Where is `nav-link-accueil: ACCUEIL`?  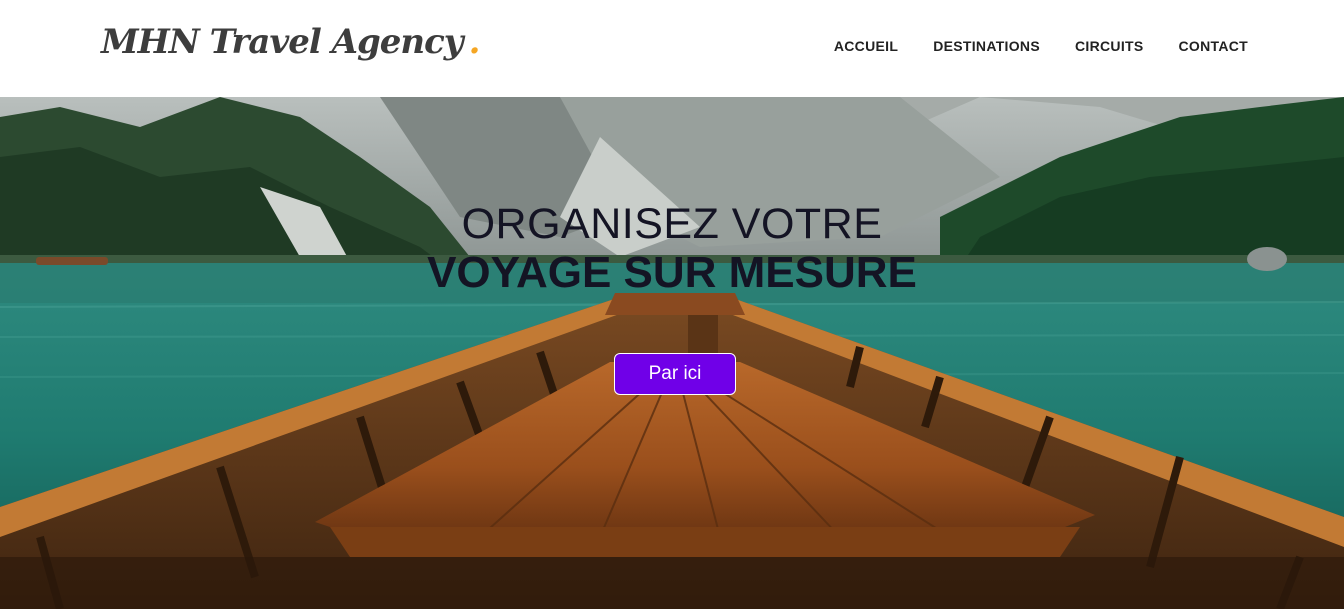
nav-link-accueil: ACCUEIL is located at coordinates (866, 46).